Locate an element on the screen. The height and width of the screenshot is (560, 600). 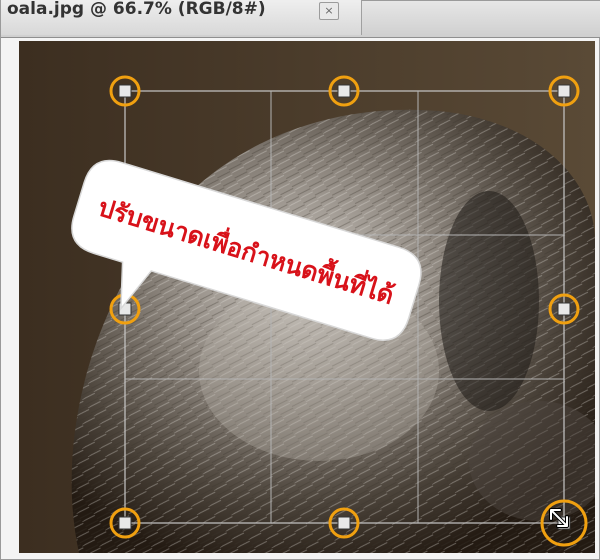
document-tab-bar: oala.jpg @ 66.7% (RGB/8#) × is located at coordinates (300, 19).